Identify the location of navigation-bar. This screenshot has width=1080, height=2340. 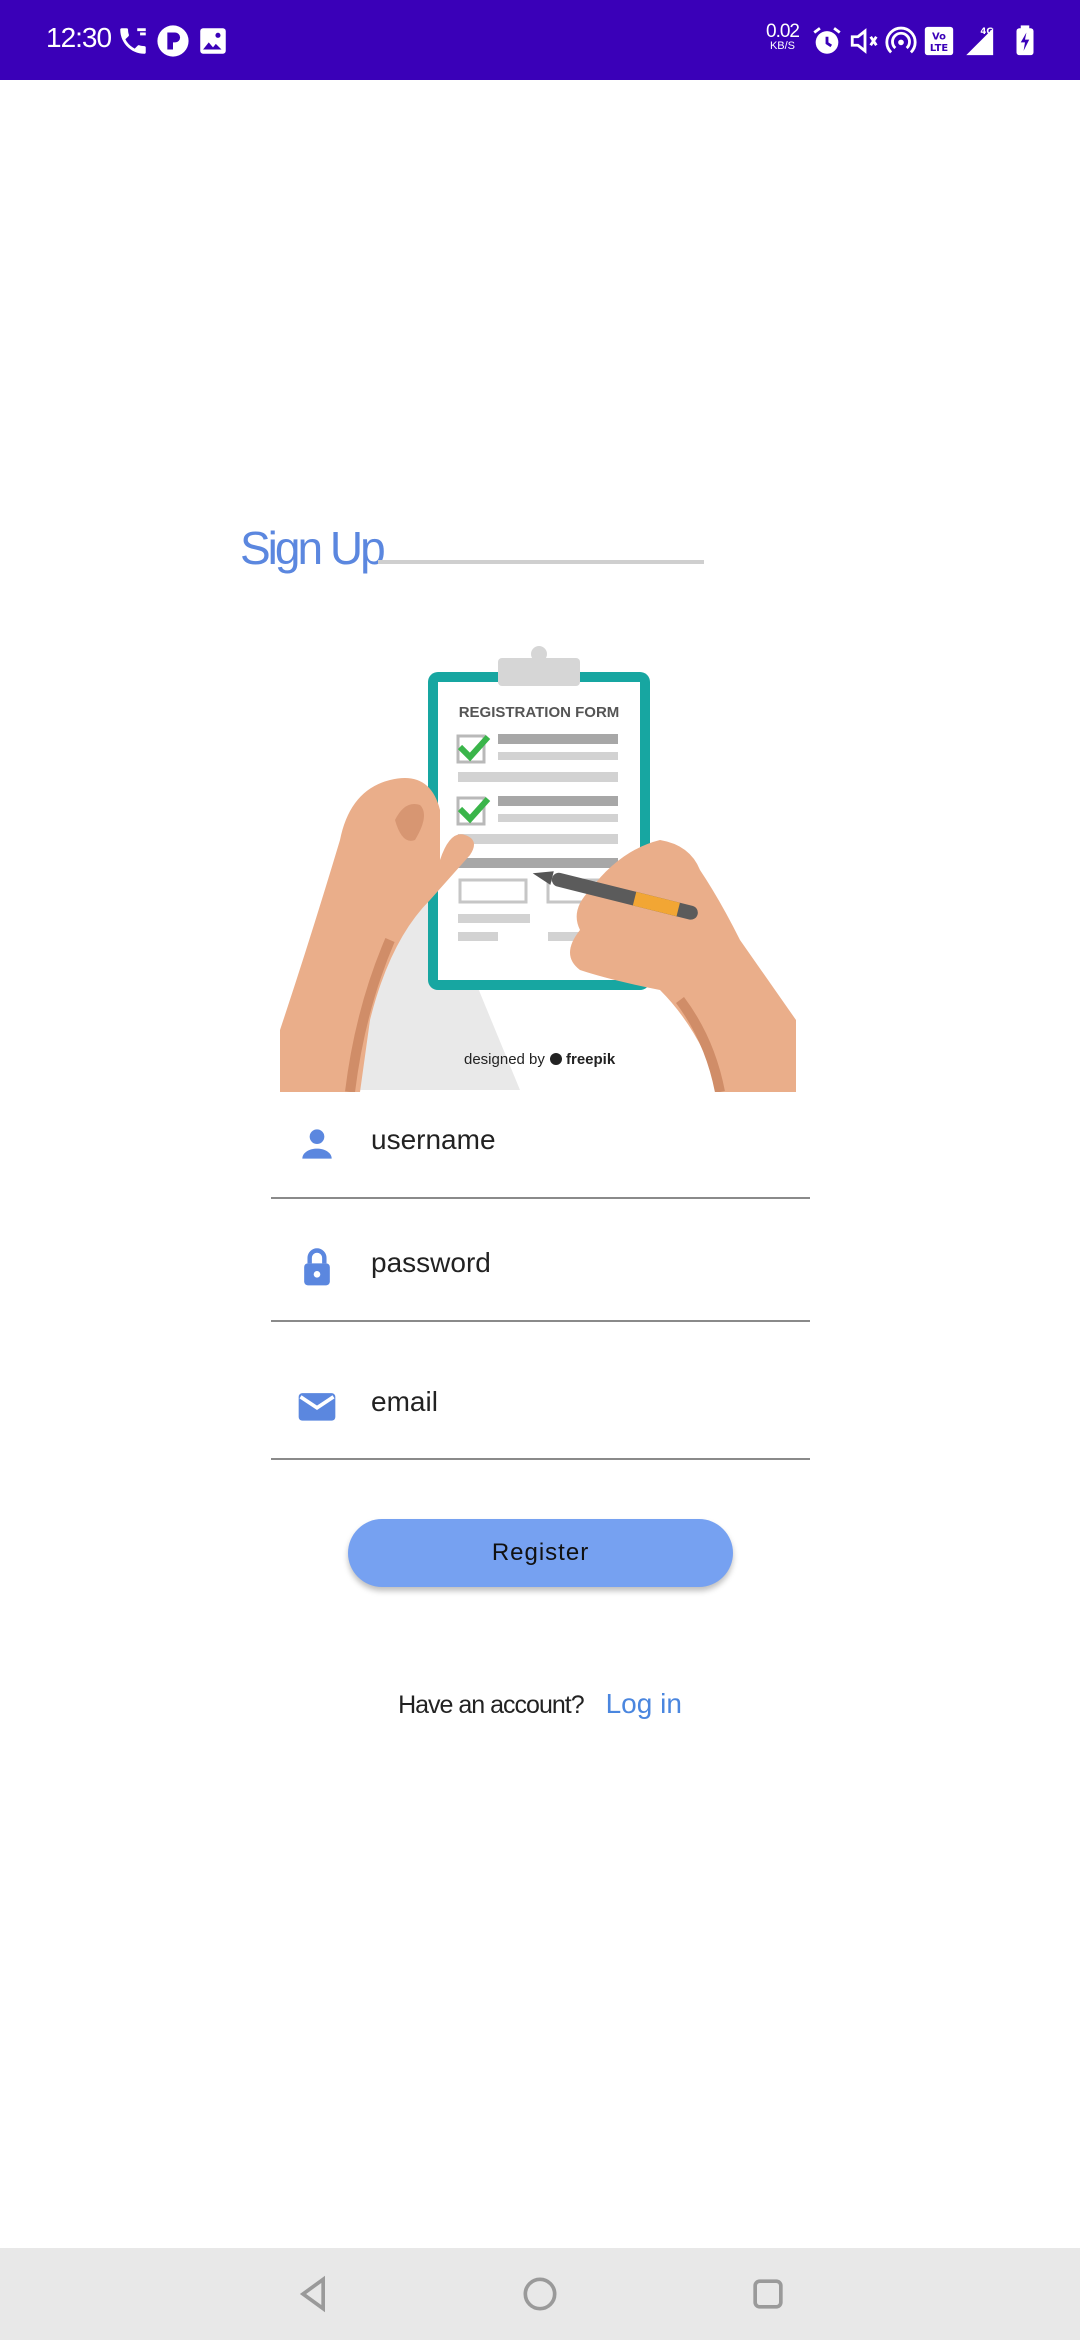
(540, 2294).